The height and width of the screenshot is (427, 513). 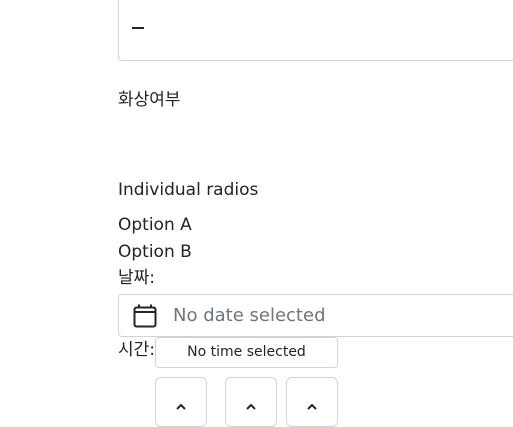 What do you see at coordinates (145, 316) in the screenshot?
I see `calendar-icon` at bounding box center [145, 316].